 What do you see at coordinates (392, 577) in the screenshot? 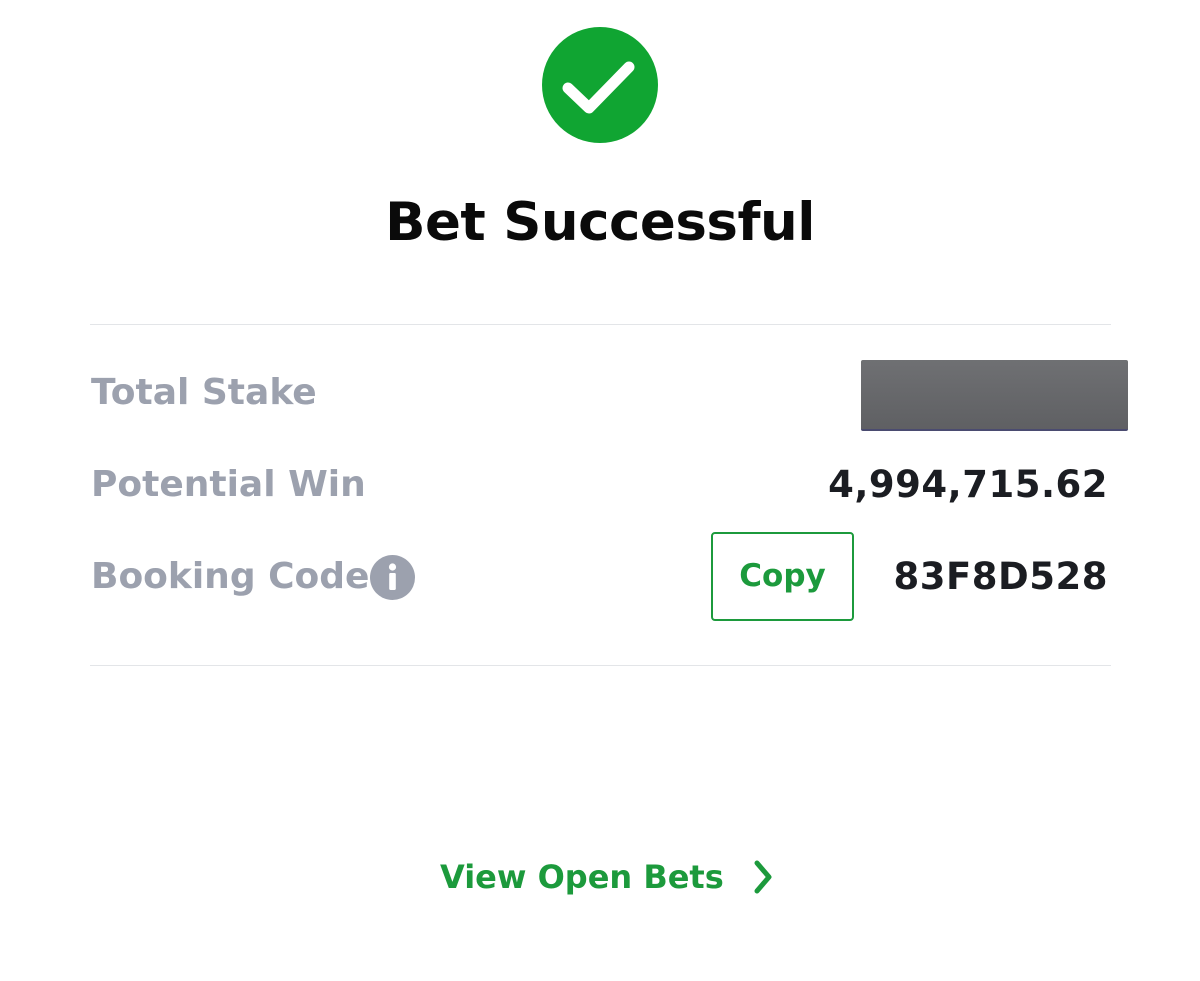
I see `info-icon` at bounding box center [392, 577].